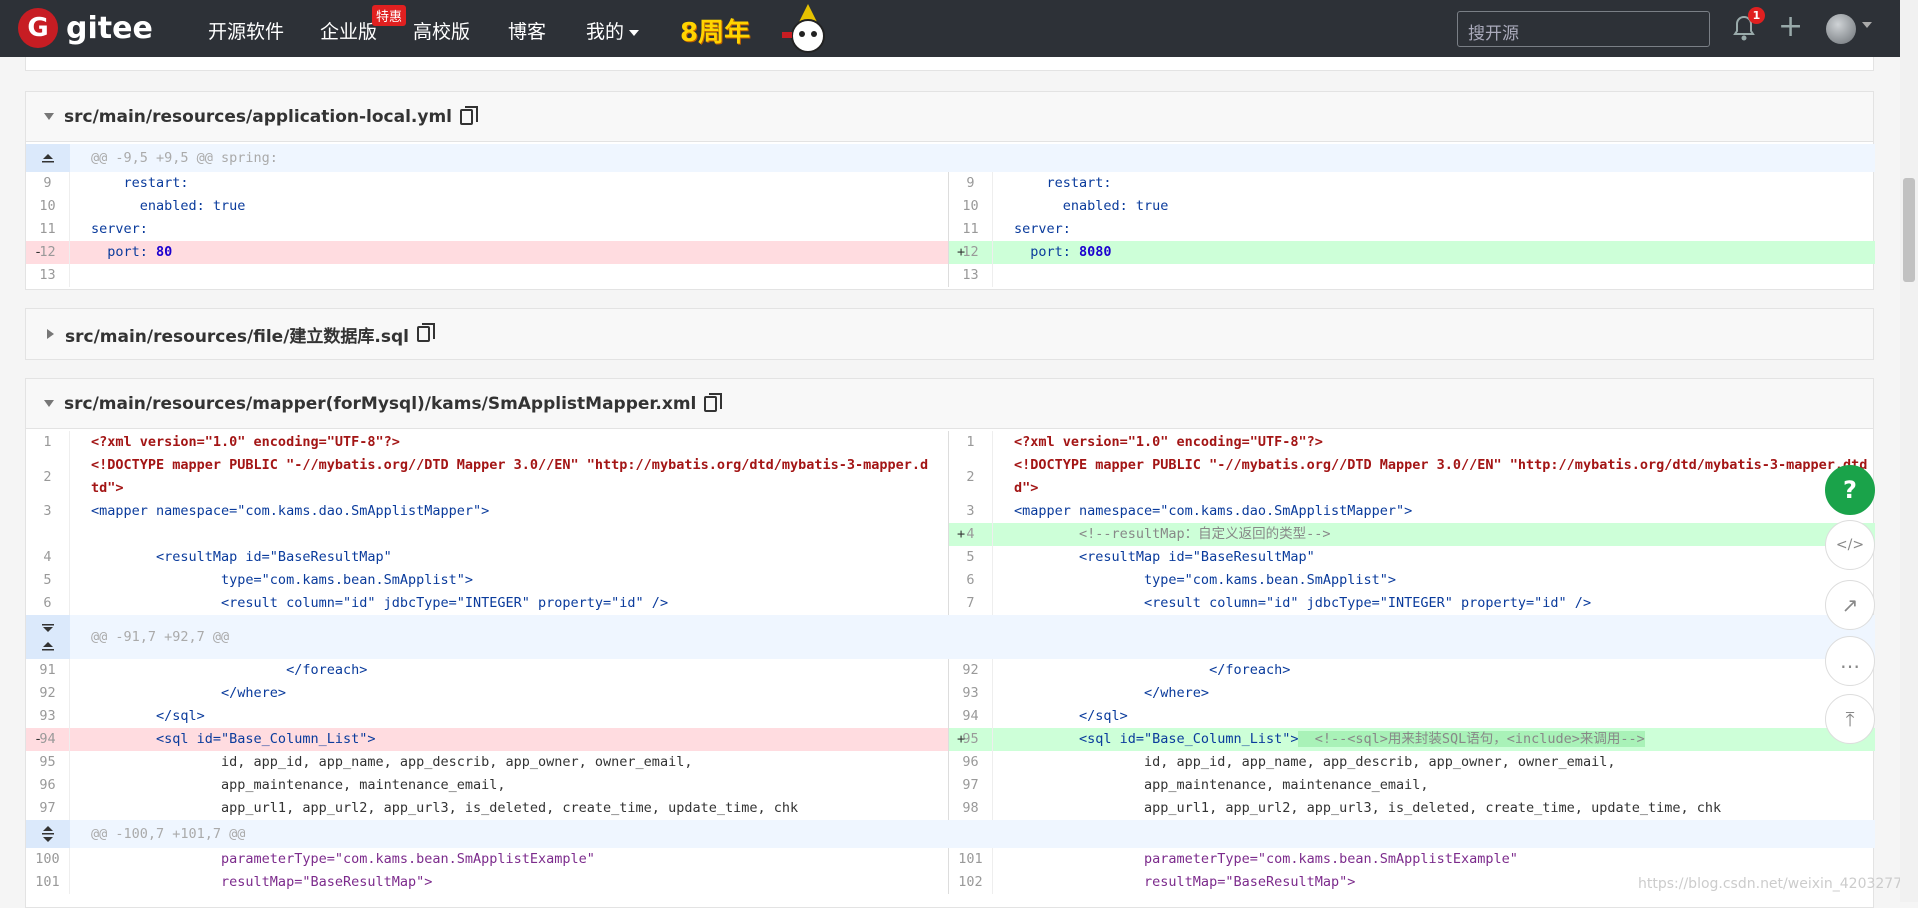 This screenshot has width=1918, height=908. I want to click on line-number: 4, so click(971, 534).